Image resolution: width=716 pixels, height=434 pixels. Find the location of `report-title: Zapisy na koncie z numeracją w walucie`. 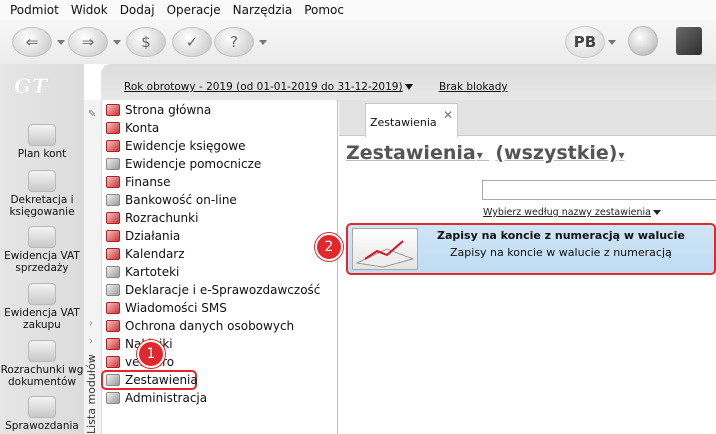

report-title: Zapisy na koncie z numeracją w walucie is located at coordinates (561, 235).